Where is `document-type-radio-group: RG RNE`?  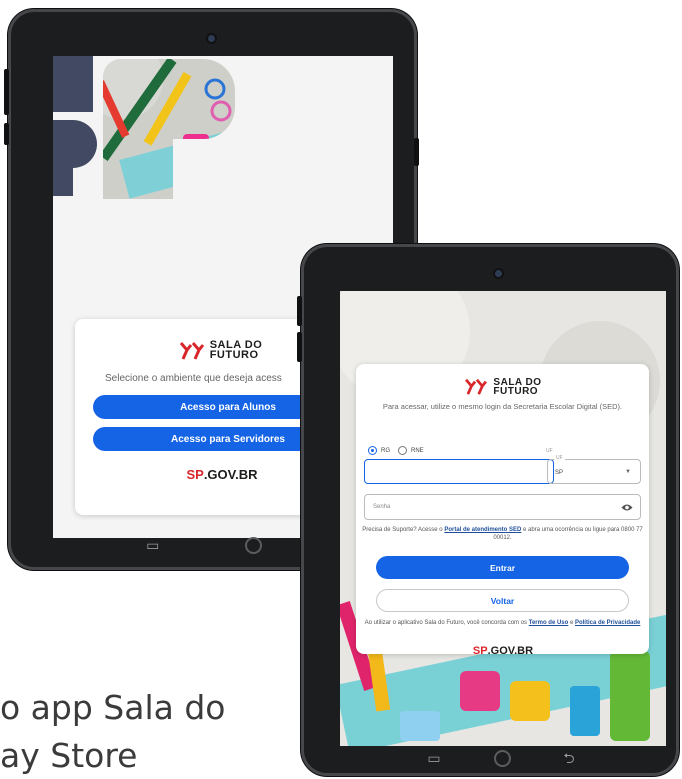 document-type-radio-group: RG RNE is located at coordinates (396, 450).